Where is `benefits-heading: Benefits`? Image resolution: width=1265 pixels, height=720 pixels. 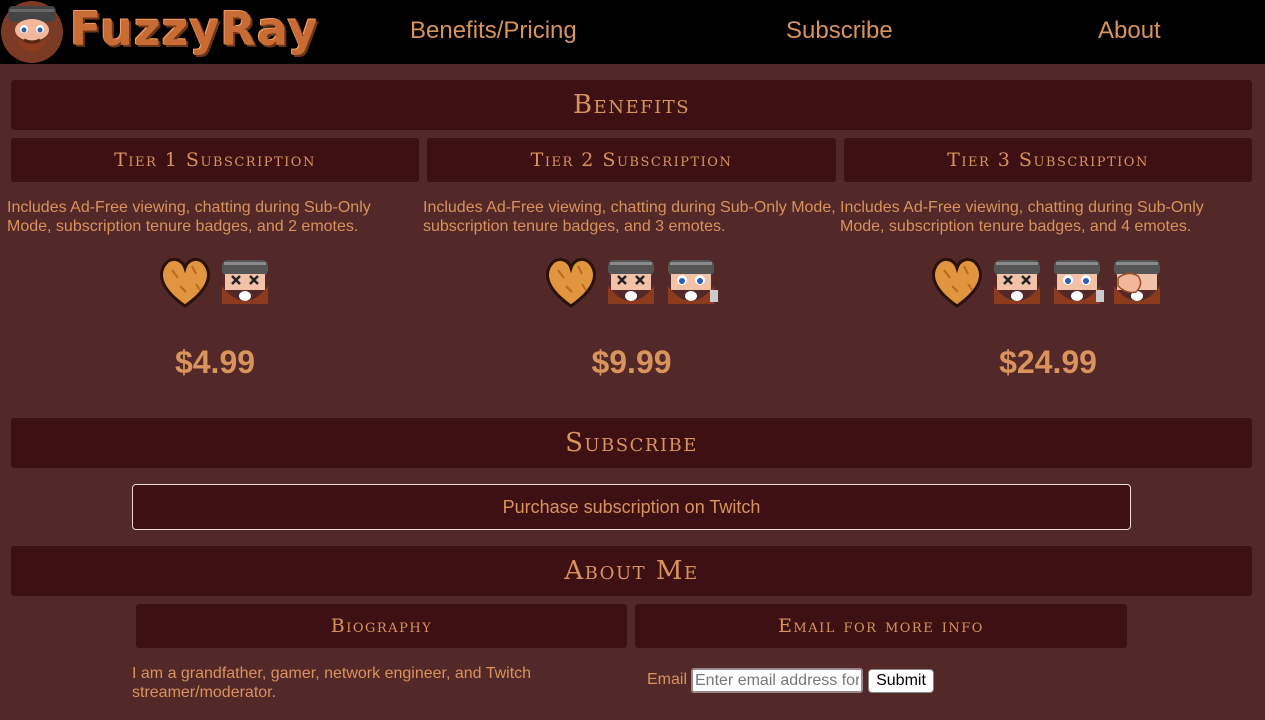
benefits-heading: Benefits is located at coordinates (631, 105).